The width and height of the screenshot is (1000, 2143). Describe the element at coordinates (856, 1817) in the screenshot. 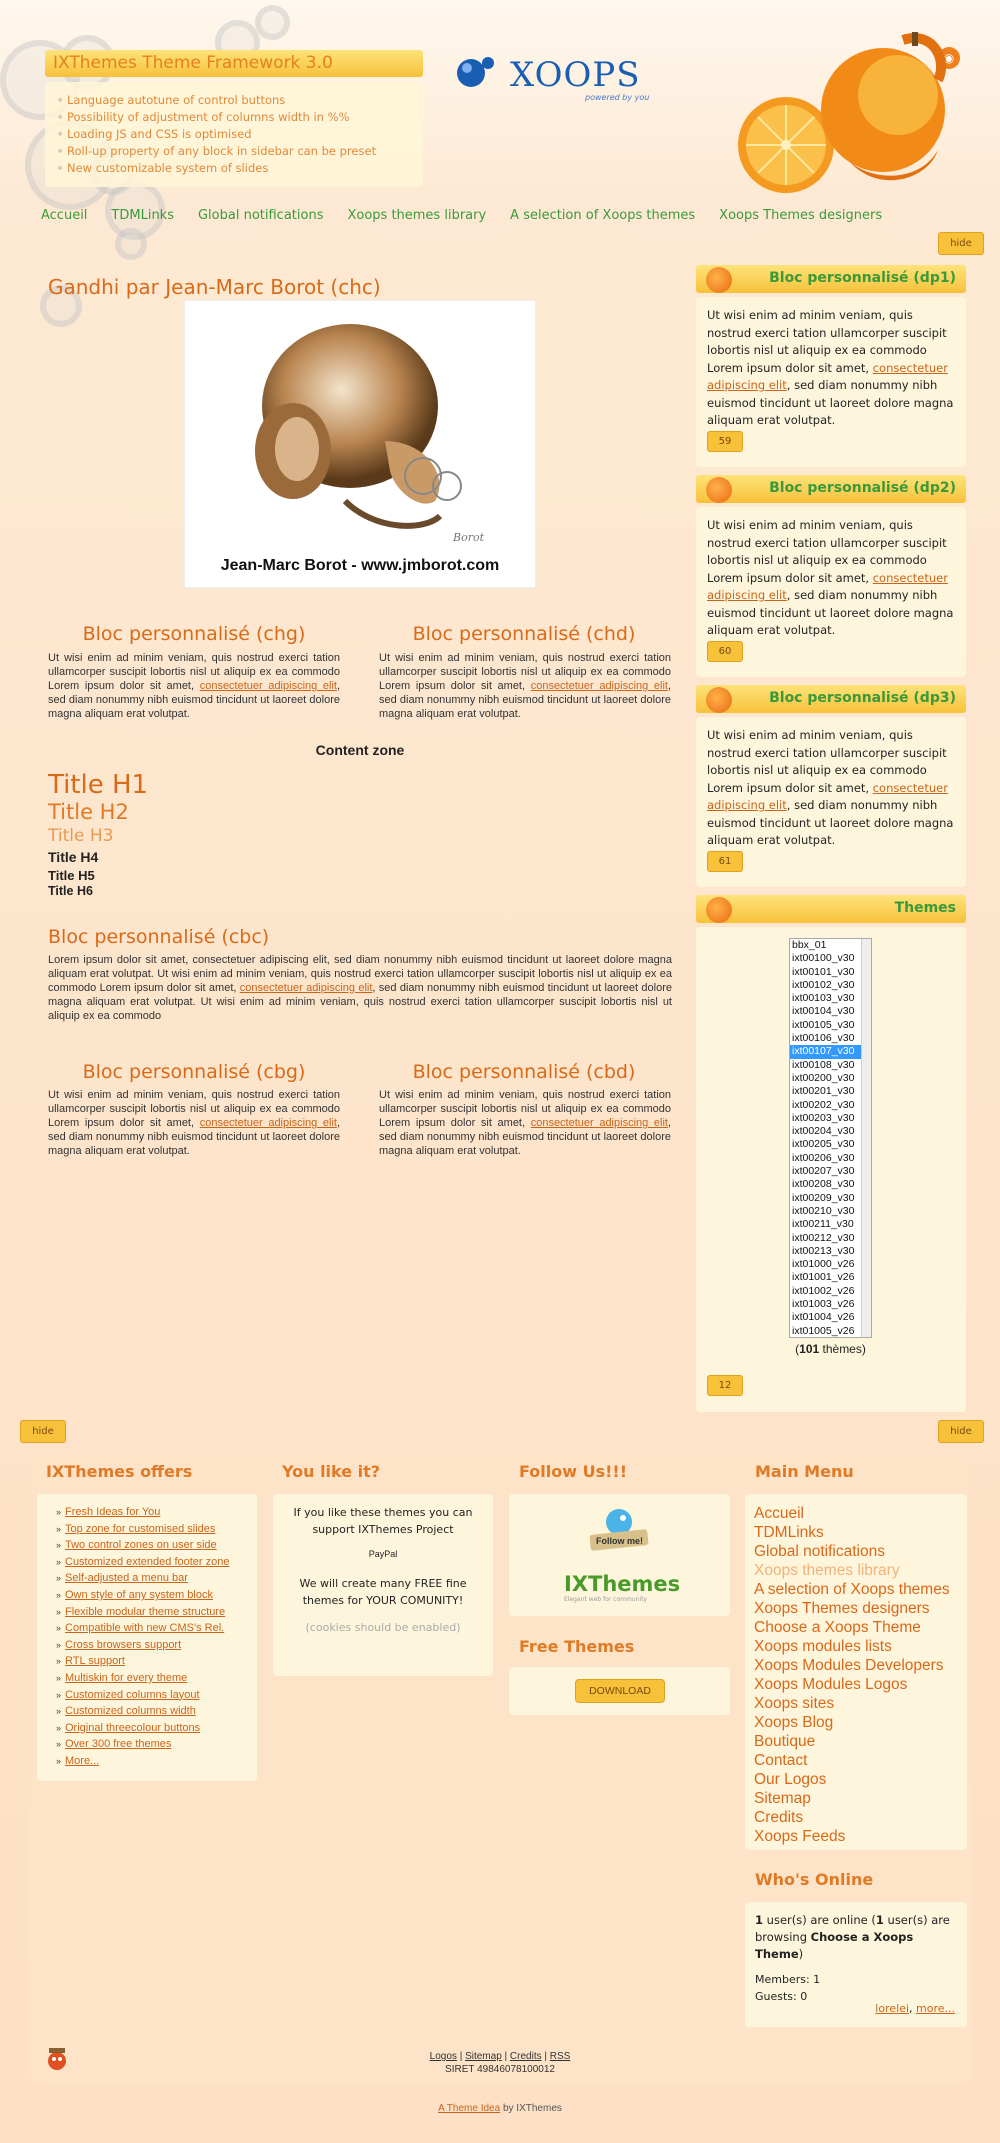

I see `main-menu-item: Credits` at that location.